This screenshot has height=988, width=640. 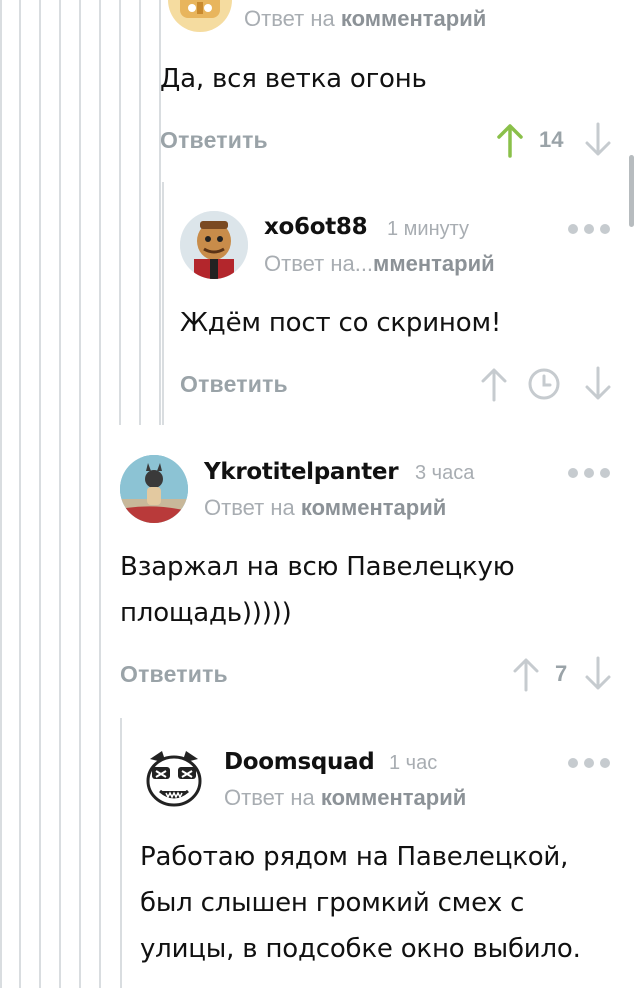 I want to click on comment-text-line: был слышен громкий смех с, so click(x=332, y=903).